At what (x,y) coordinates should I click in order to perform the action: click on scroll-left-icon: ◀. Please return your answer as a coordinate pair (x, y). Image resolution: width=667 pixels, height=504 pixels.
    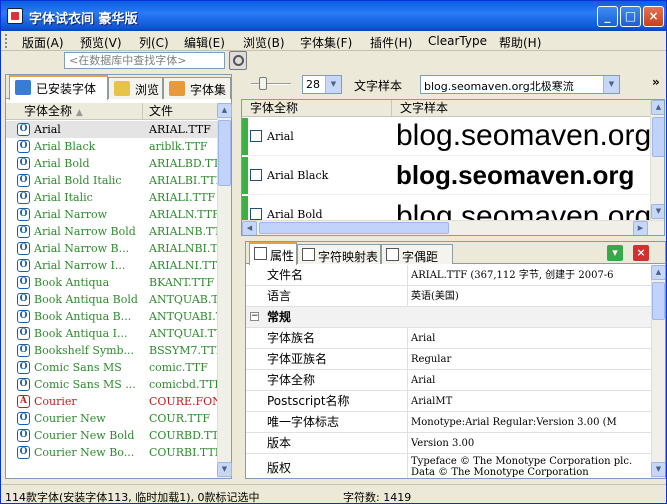
    Looking at the image, I should click on (249, 228).